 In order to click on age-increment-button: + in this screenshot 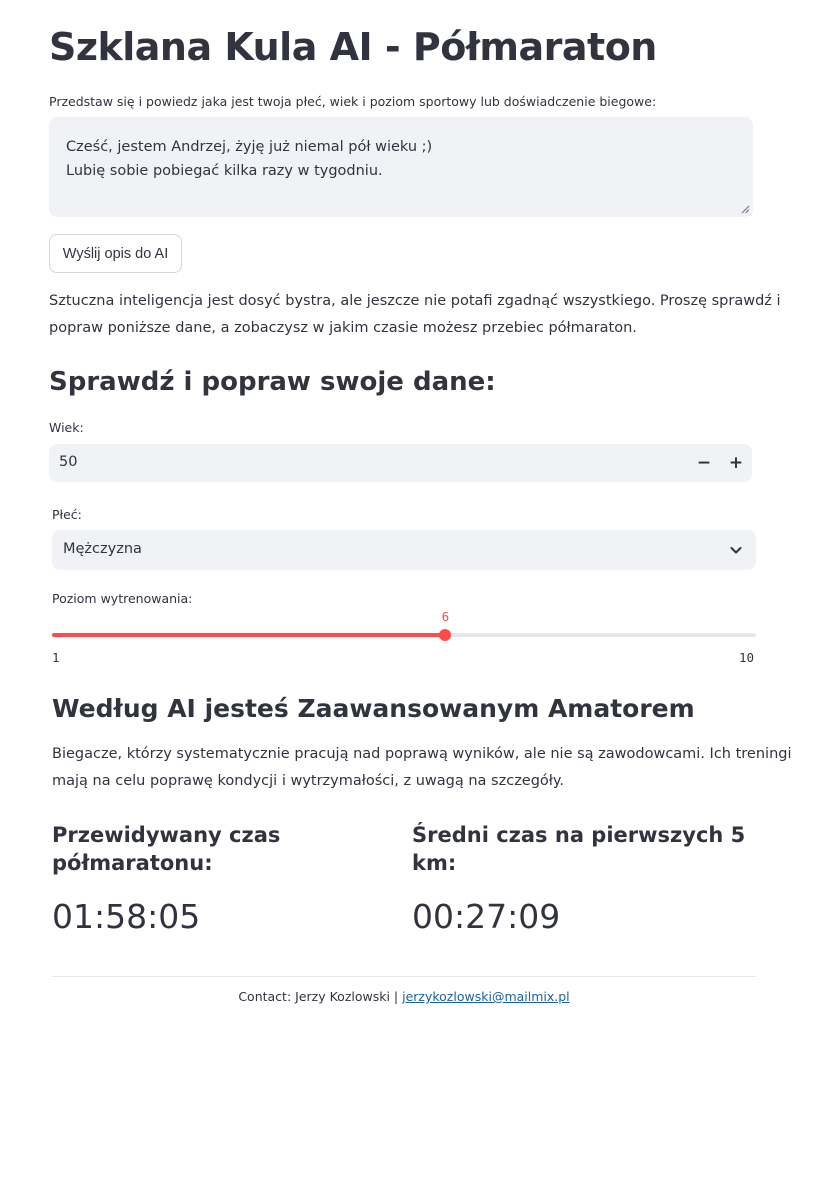, I will do `click(736, 463)`.